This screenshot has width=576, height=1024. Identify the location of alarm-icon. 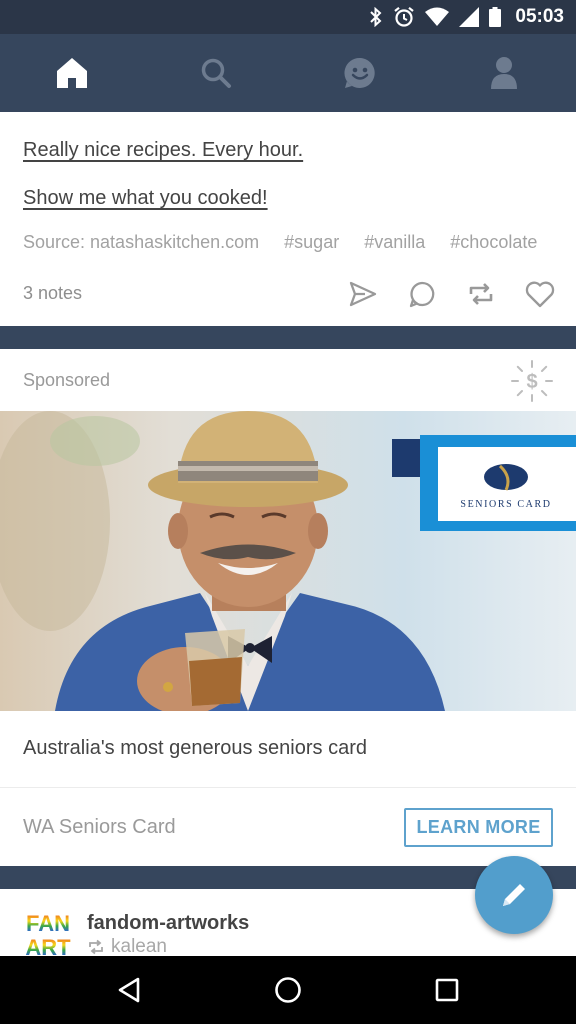
(404, 17).